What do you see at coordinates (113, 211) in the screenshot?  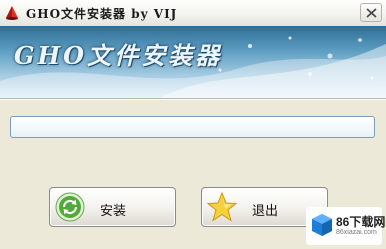 I see `install-button-label: 安装` at bounding box center [113, 211].